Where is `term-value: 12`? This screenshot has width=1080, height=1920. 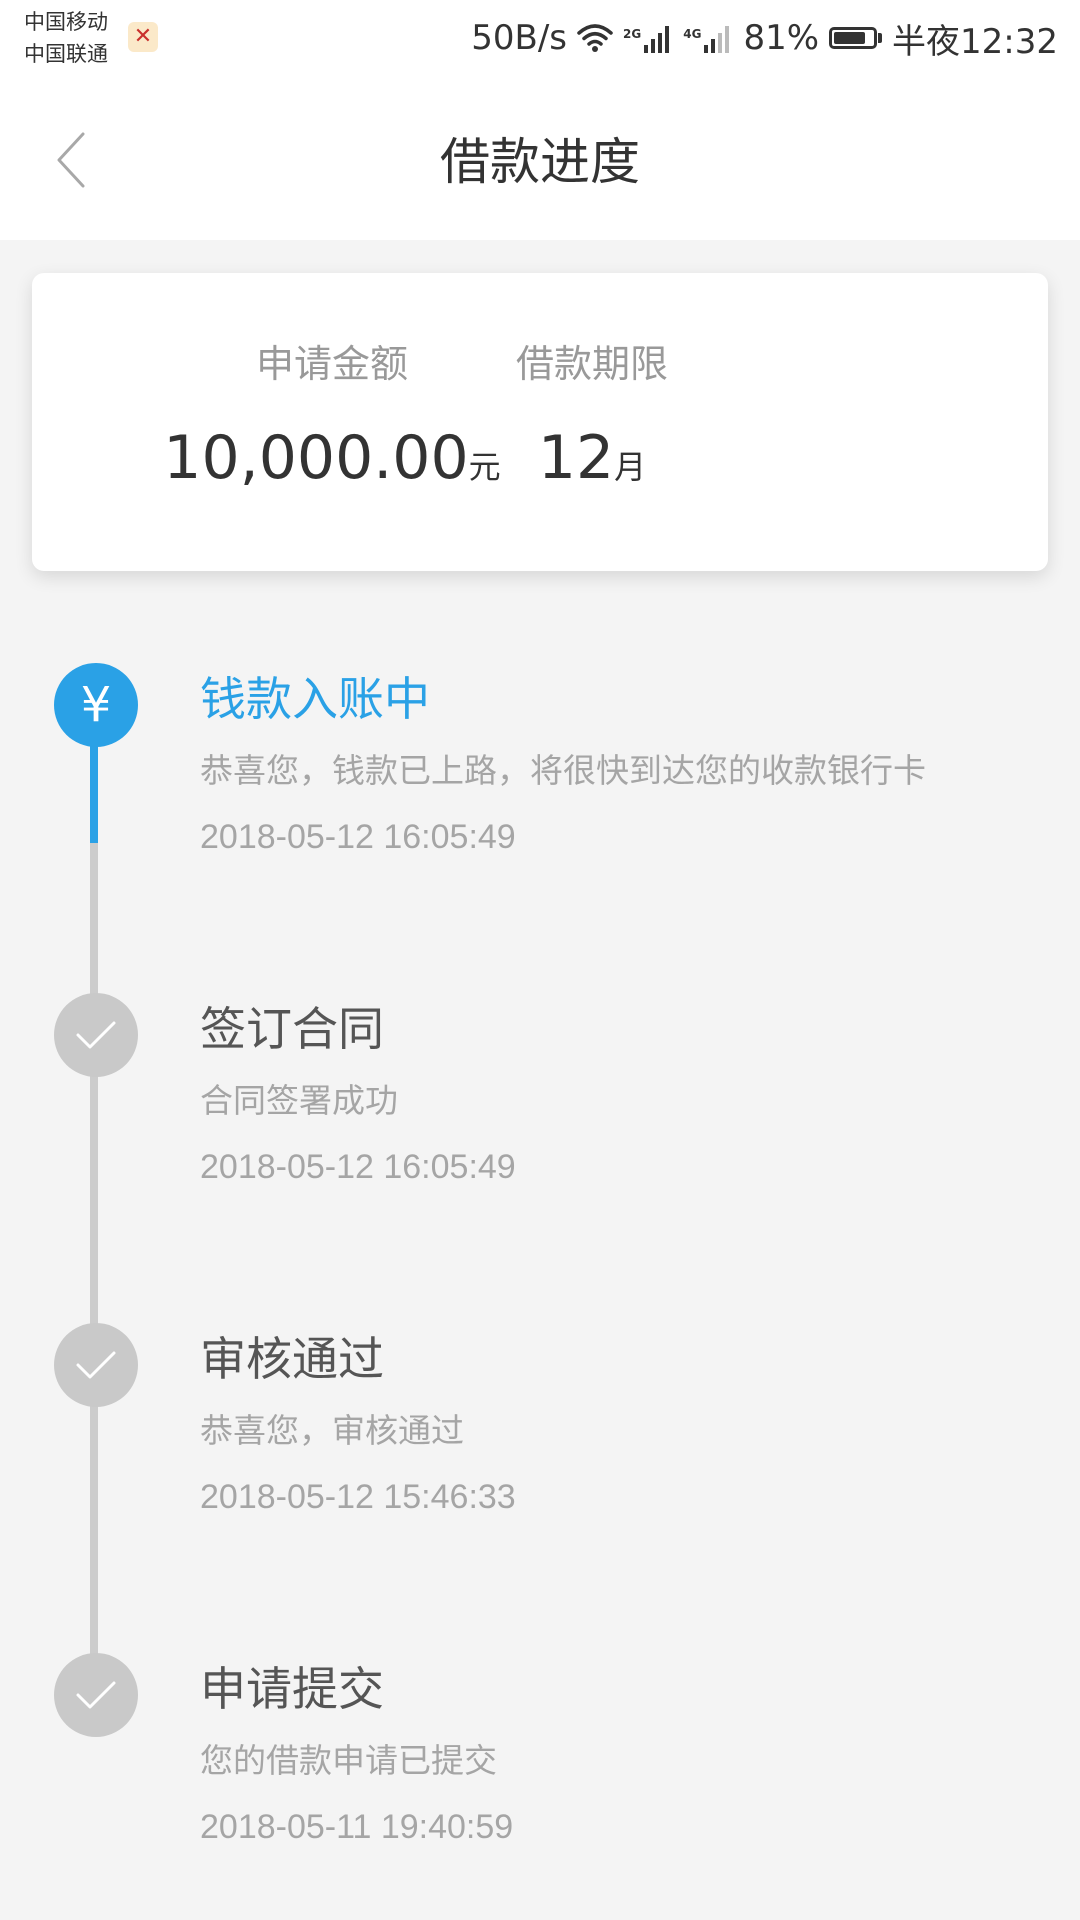 term-value: 12 is located at coordinates (576, 458).